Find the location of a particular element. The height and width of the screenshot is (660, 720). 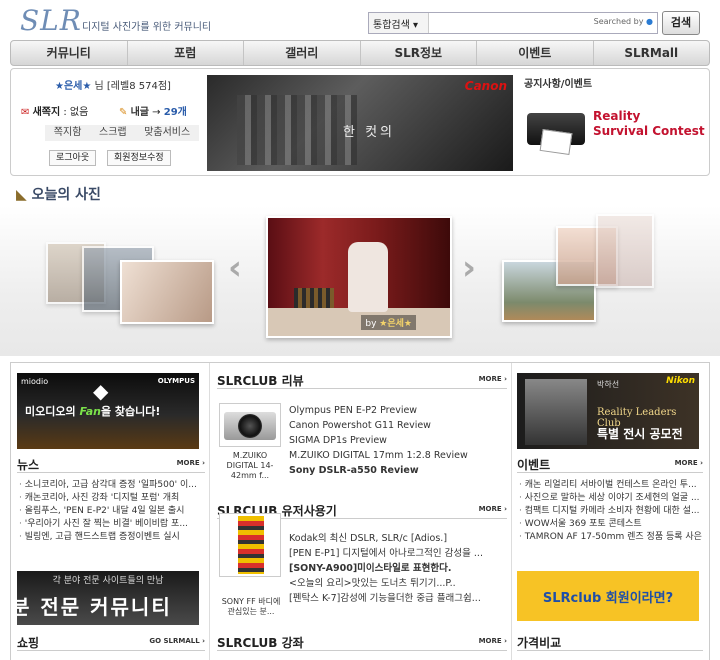

today-photo-title: ◣ 오늘의 사진 is located at coordinates (58, 194).